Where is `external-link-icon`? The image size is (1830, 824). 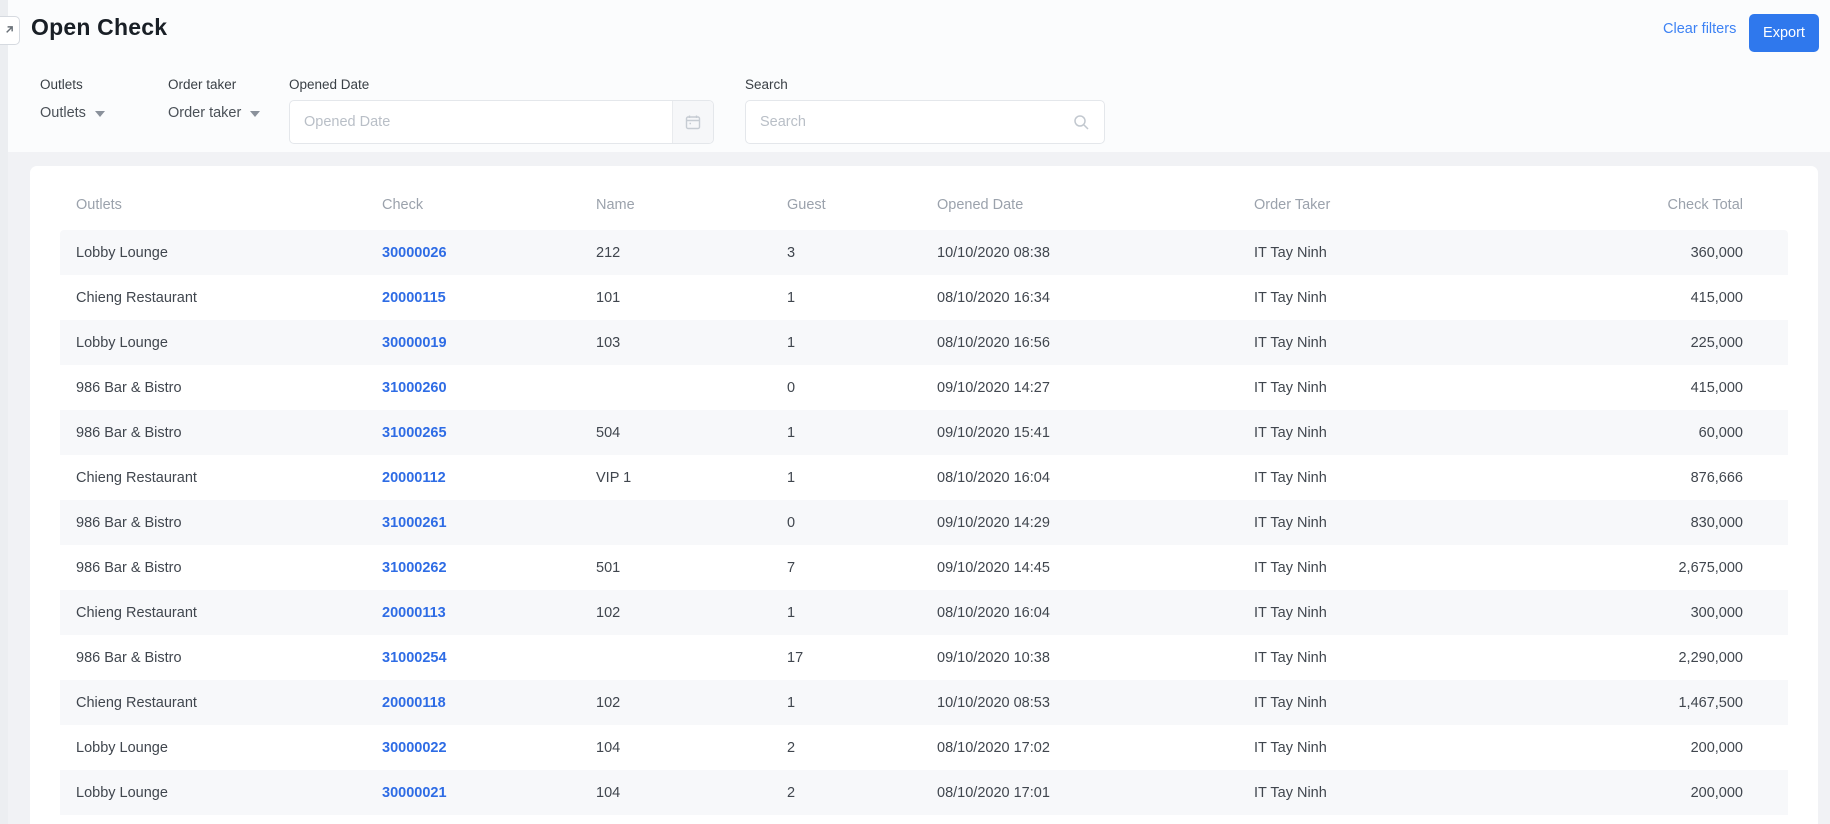
external-link-icon is located at coordinates (8, 30).